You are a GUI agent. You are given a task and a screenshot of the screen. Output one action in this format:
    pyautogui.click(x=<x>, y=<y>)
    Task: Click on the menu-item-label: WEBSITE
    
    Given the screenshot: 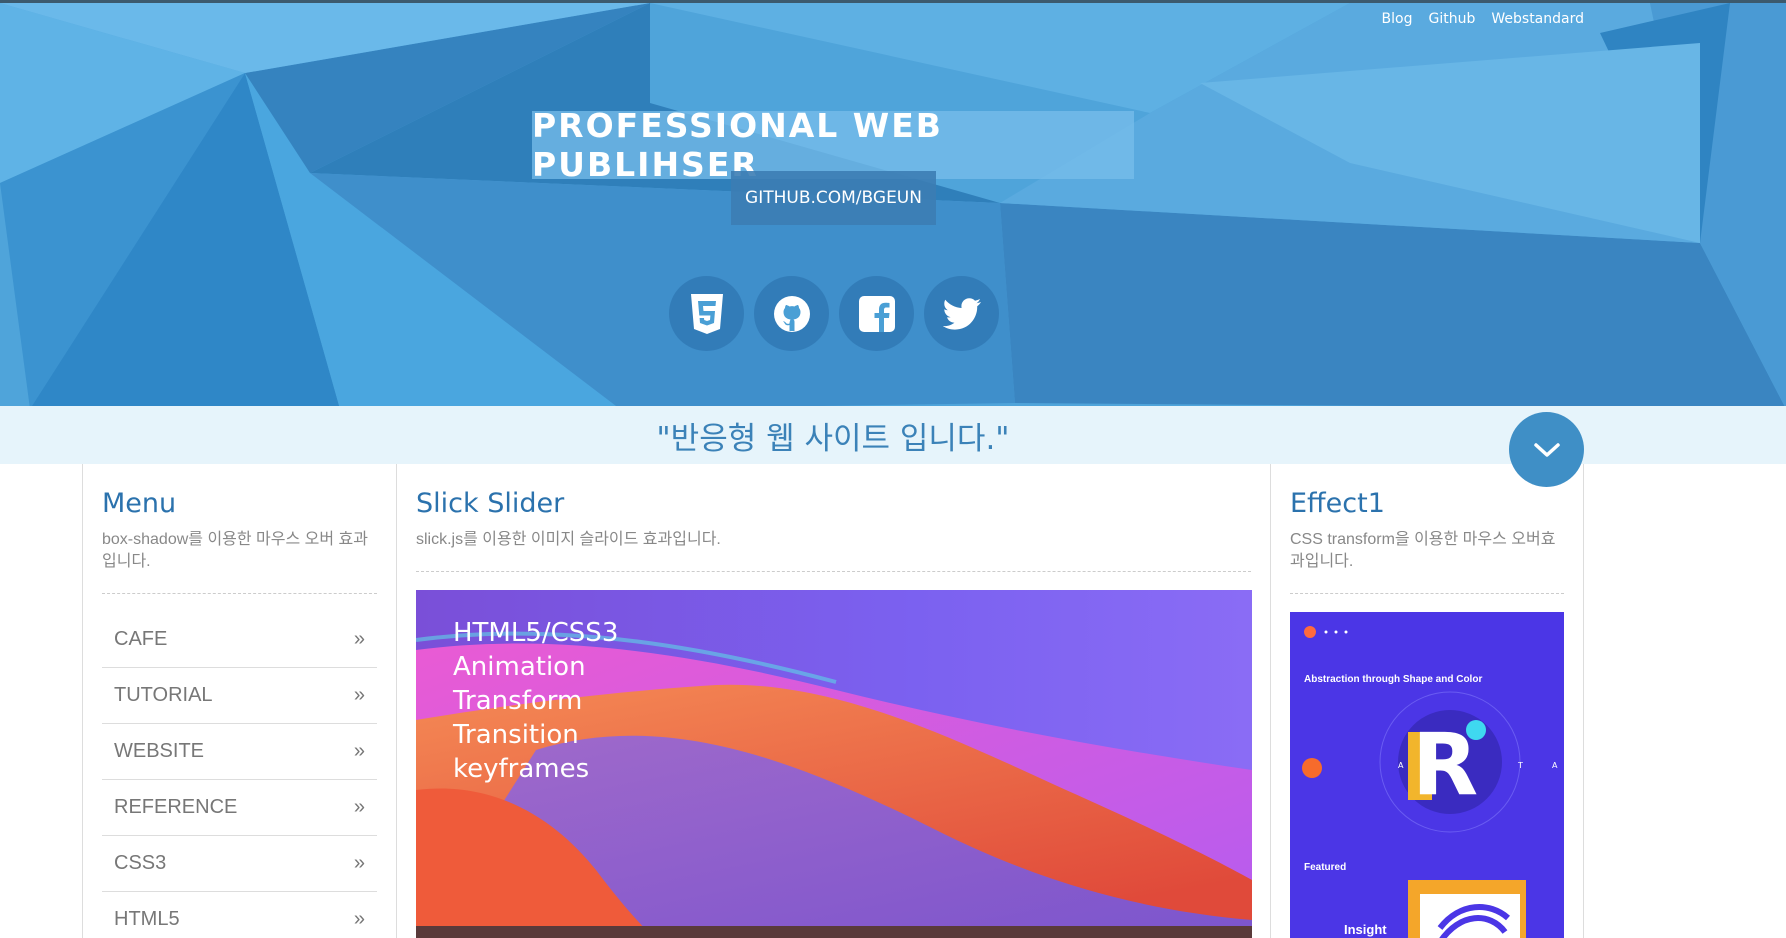 What is the action you would take?
    pyautogui.click(x=159, y=751)
    